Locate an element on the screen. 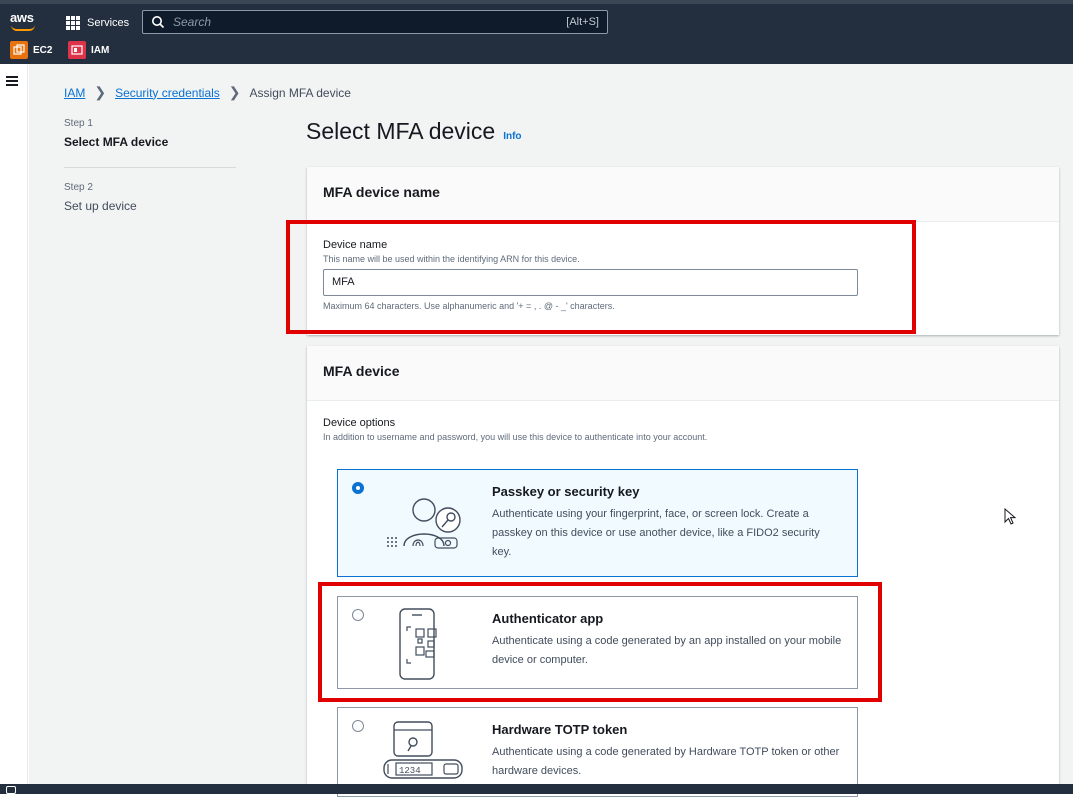  hardware-totp-title: Hardware TOTP token is located at coordinates (560, 729).